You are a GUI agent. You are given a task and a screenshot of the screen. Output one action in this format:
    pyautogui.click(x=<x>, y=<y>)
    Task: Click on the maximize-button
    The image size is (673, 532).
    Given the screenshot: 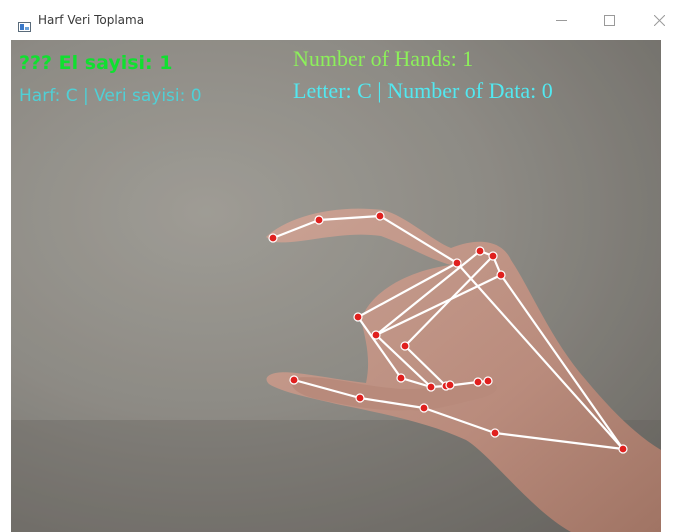 What is the action you would take?
    pyautogui.click(x=609, y=20)
    